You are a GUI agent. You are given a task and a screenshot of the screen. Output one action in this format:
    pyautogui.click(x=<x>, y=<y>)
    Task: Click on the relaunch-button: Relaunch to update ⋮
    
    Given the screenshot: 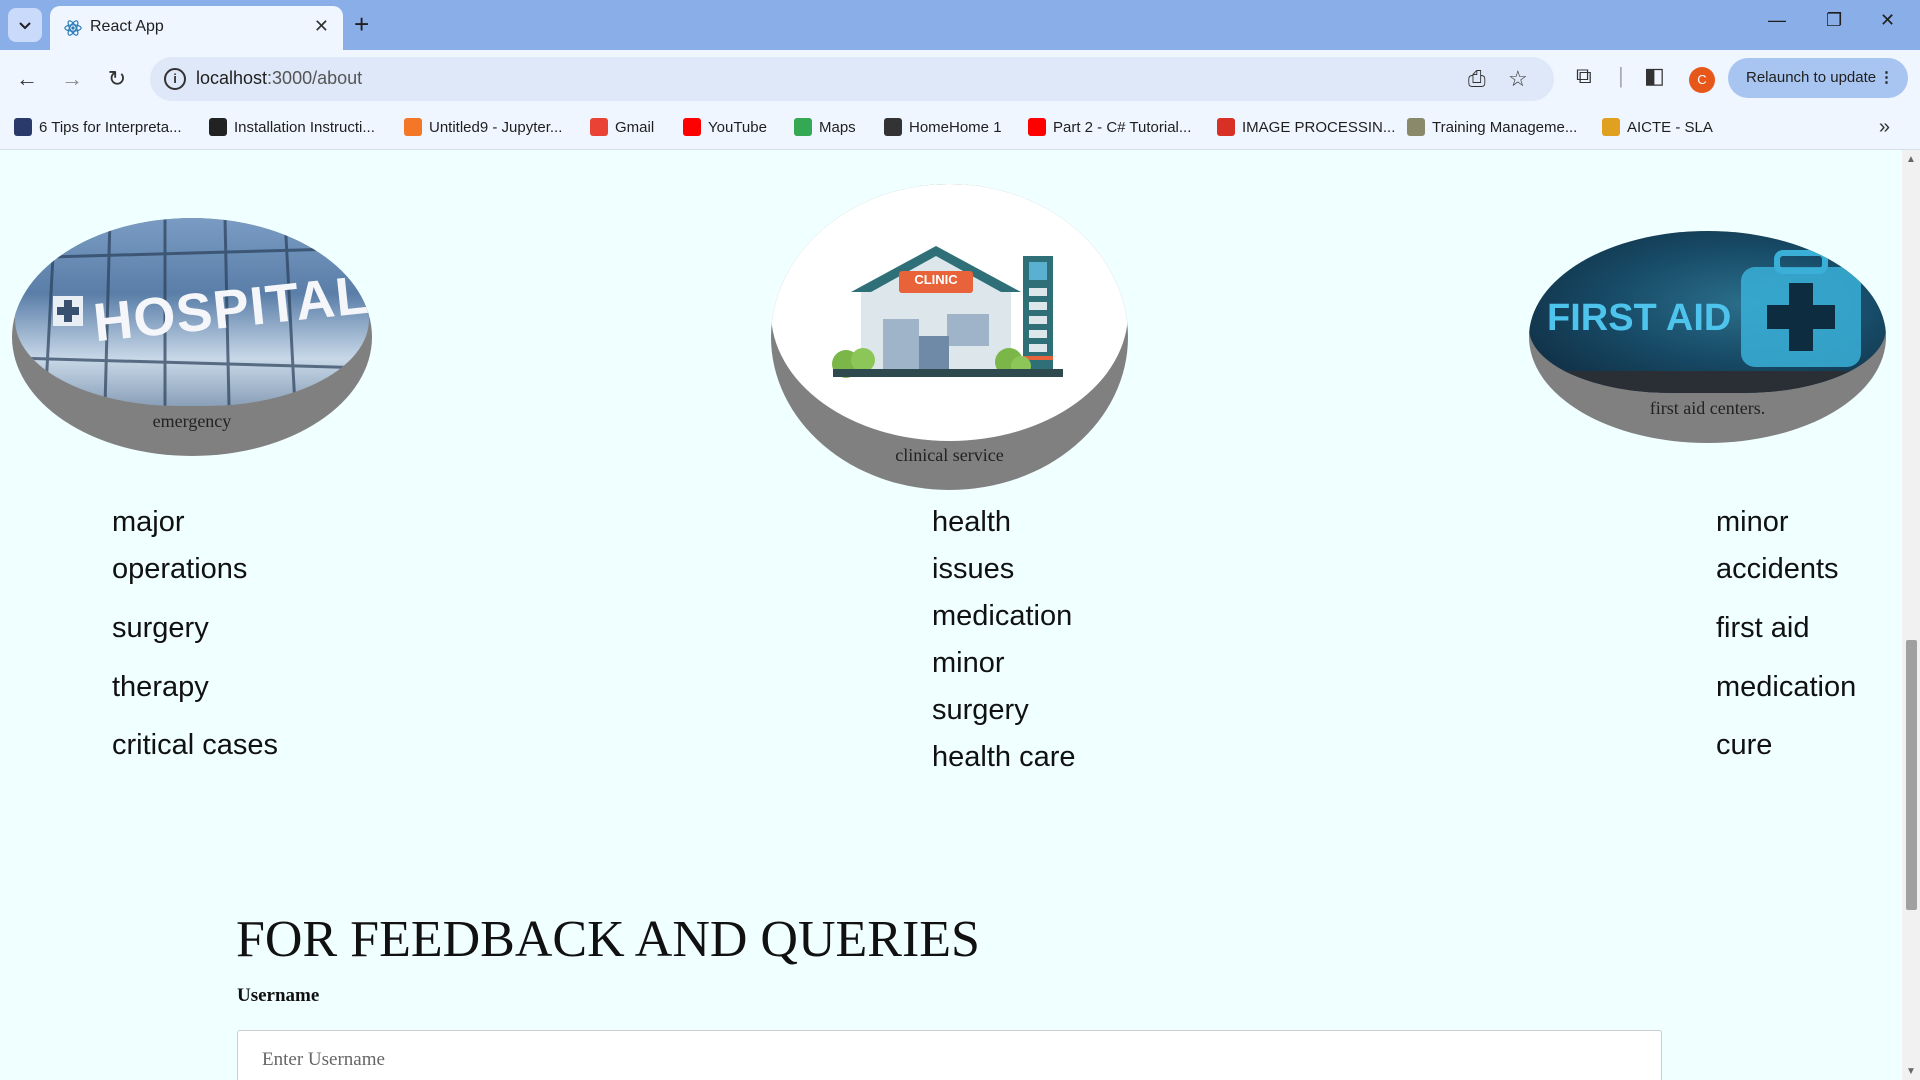 What is the action you would take?
    pyautogui.click(x=1818, y=78)
    